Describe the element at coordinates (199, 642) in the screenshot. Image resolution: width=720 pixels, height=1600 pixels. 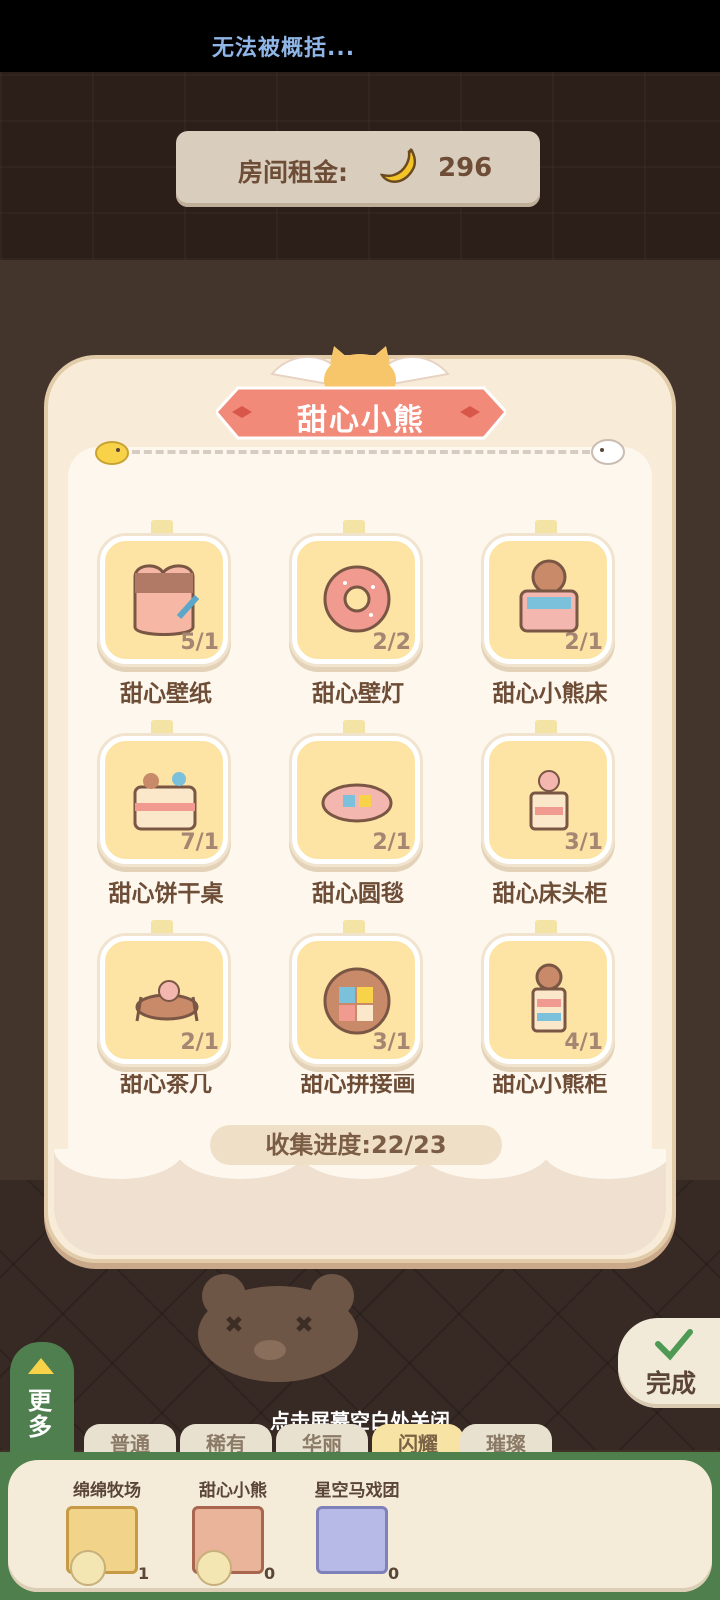
I see `item-count: 5/1` at that location.